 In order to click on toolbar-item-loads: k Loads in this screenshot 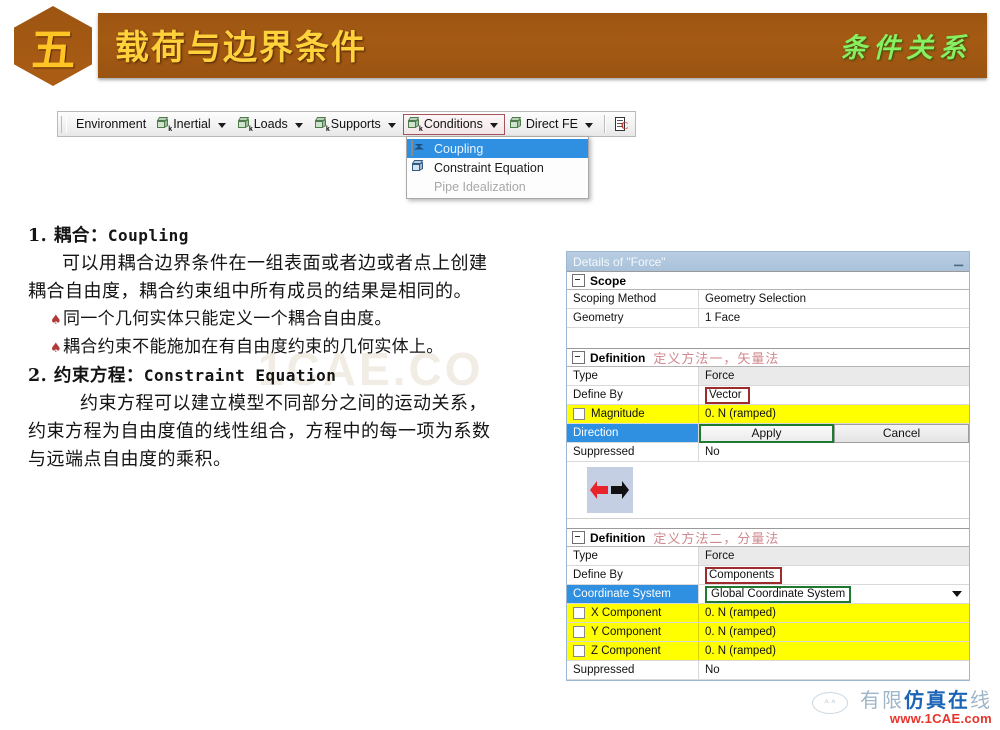, I will do `click(271, 124)`.